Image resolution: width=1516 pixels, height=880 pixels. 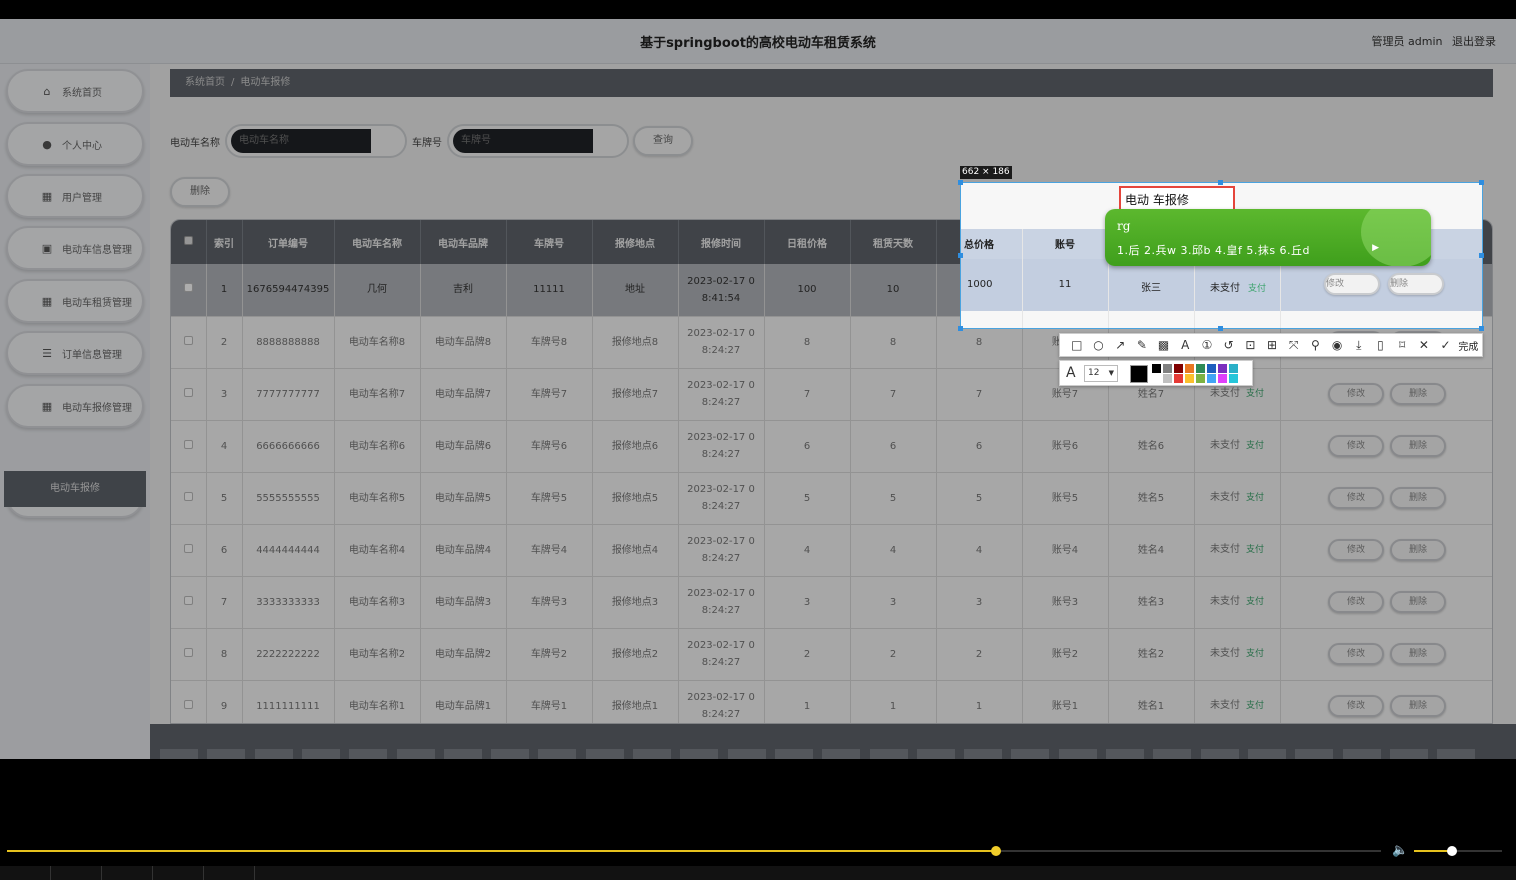 I want to click on sidebar-item: ▦ 电动车报修管理, so click(x=75, y=406).